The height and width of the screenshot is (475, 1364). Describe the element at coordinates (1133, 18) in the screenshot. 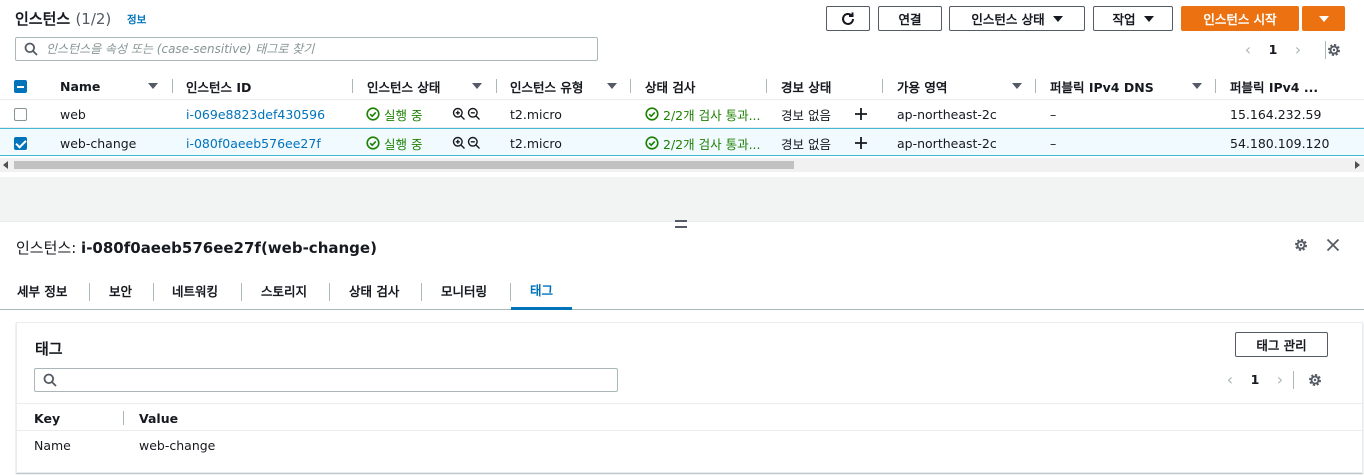

I see `actions-dropdown: 작업` at that location.